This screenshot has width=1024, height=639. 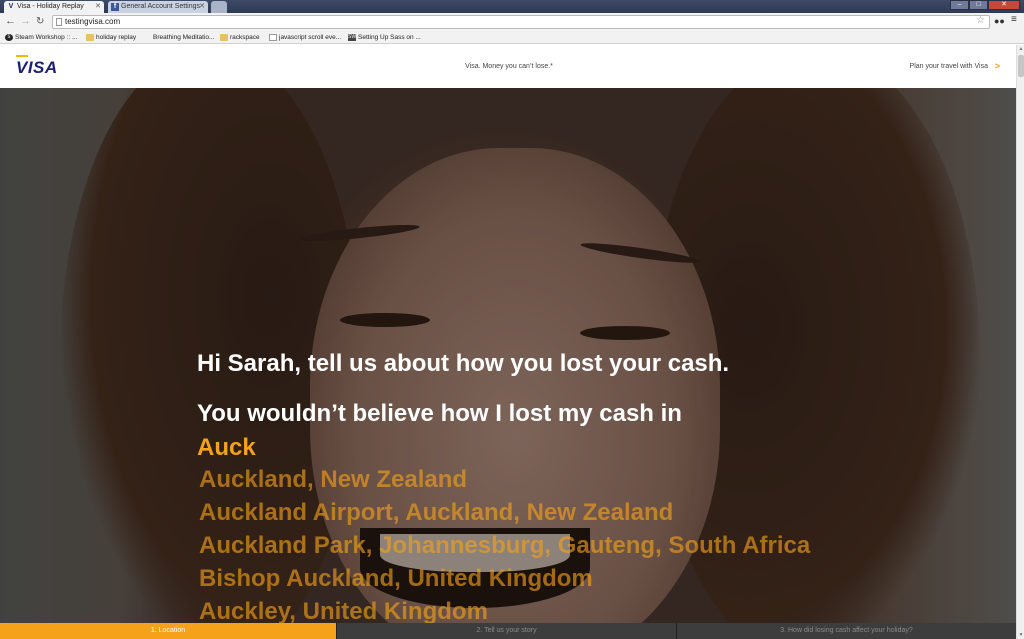 I want to click on tagline: Visa. Money you can’t lose.*, so click(x=509, y=66).